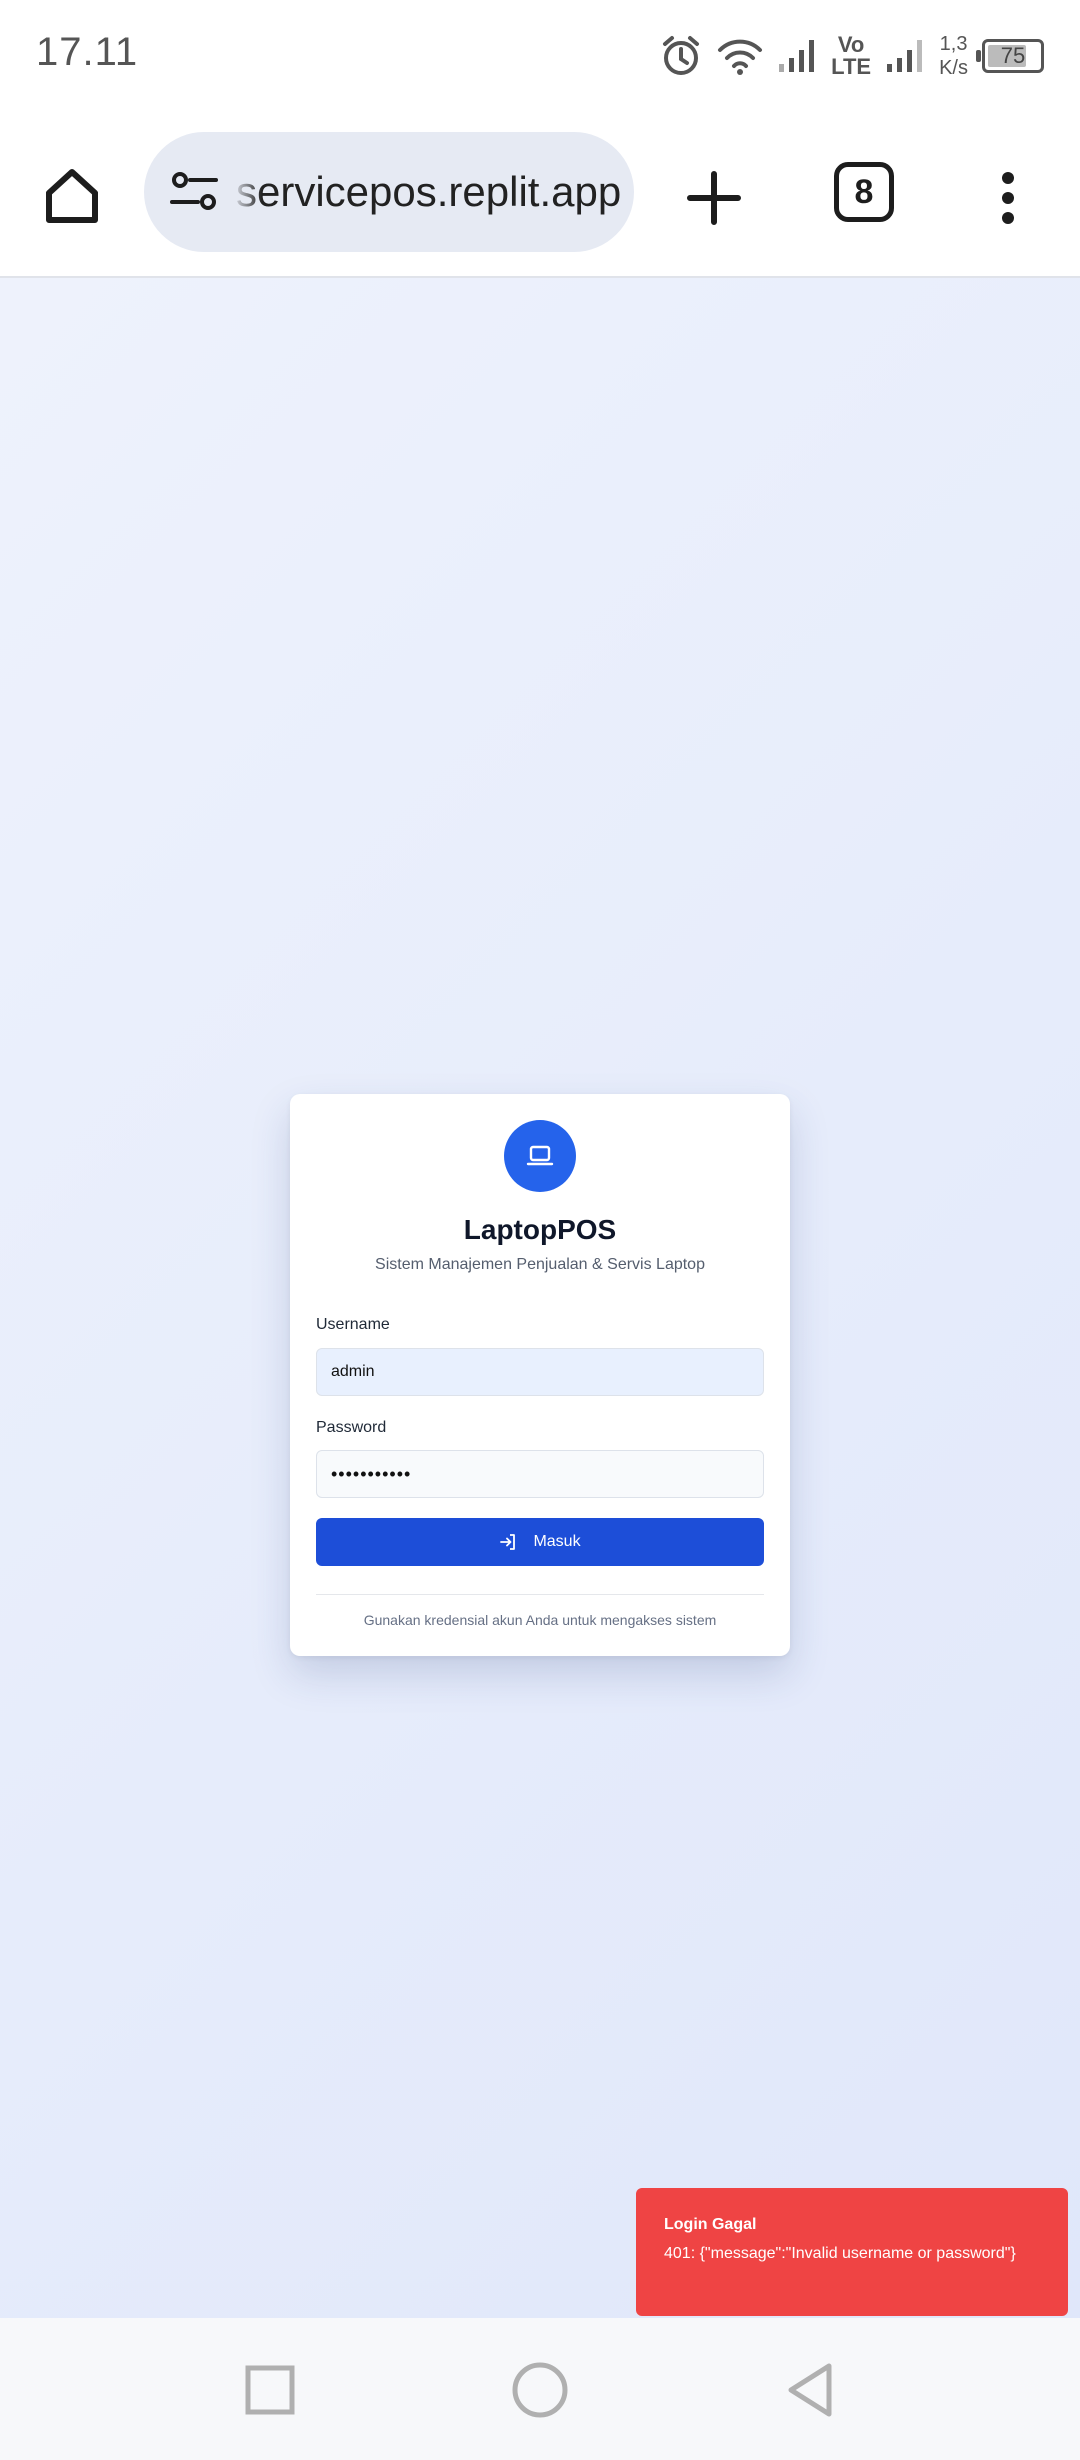  I want to click on home-nav-button, so click(540, 2390).